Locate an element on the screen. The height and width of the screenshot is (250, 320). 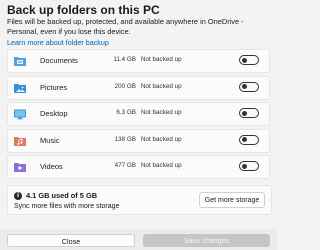
folder-row-videos: Videos 477 GB Not backed up is located at coordinates (138, 167).